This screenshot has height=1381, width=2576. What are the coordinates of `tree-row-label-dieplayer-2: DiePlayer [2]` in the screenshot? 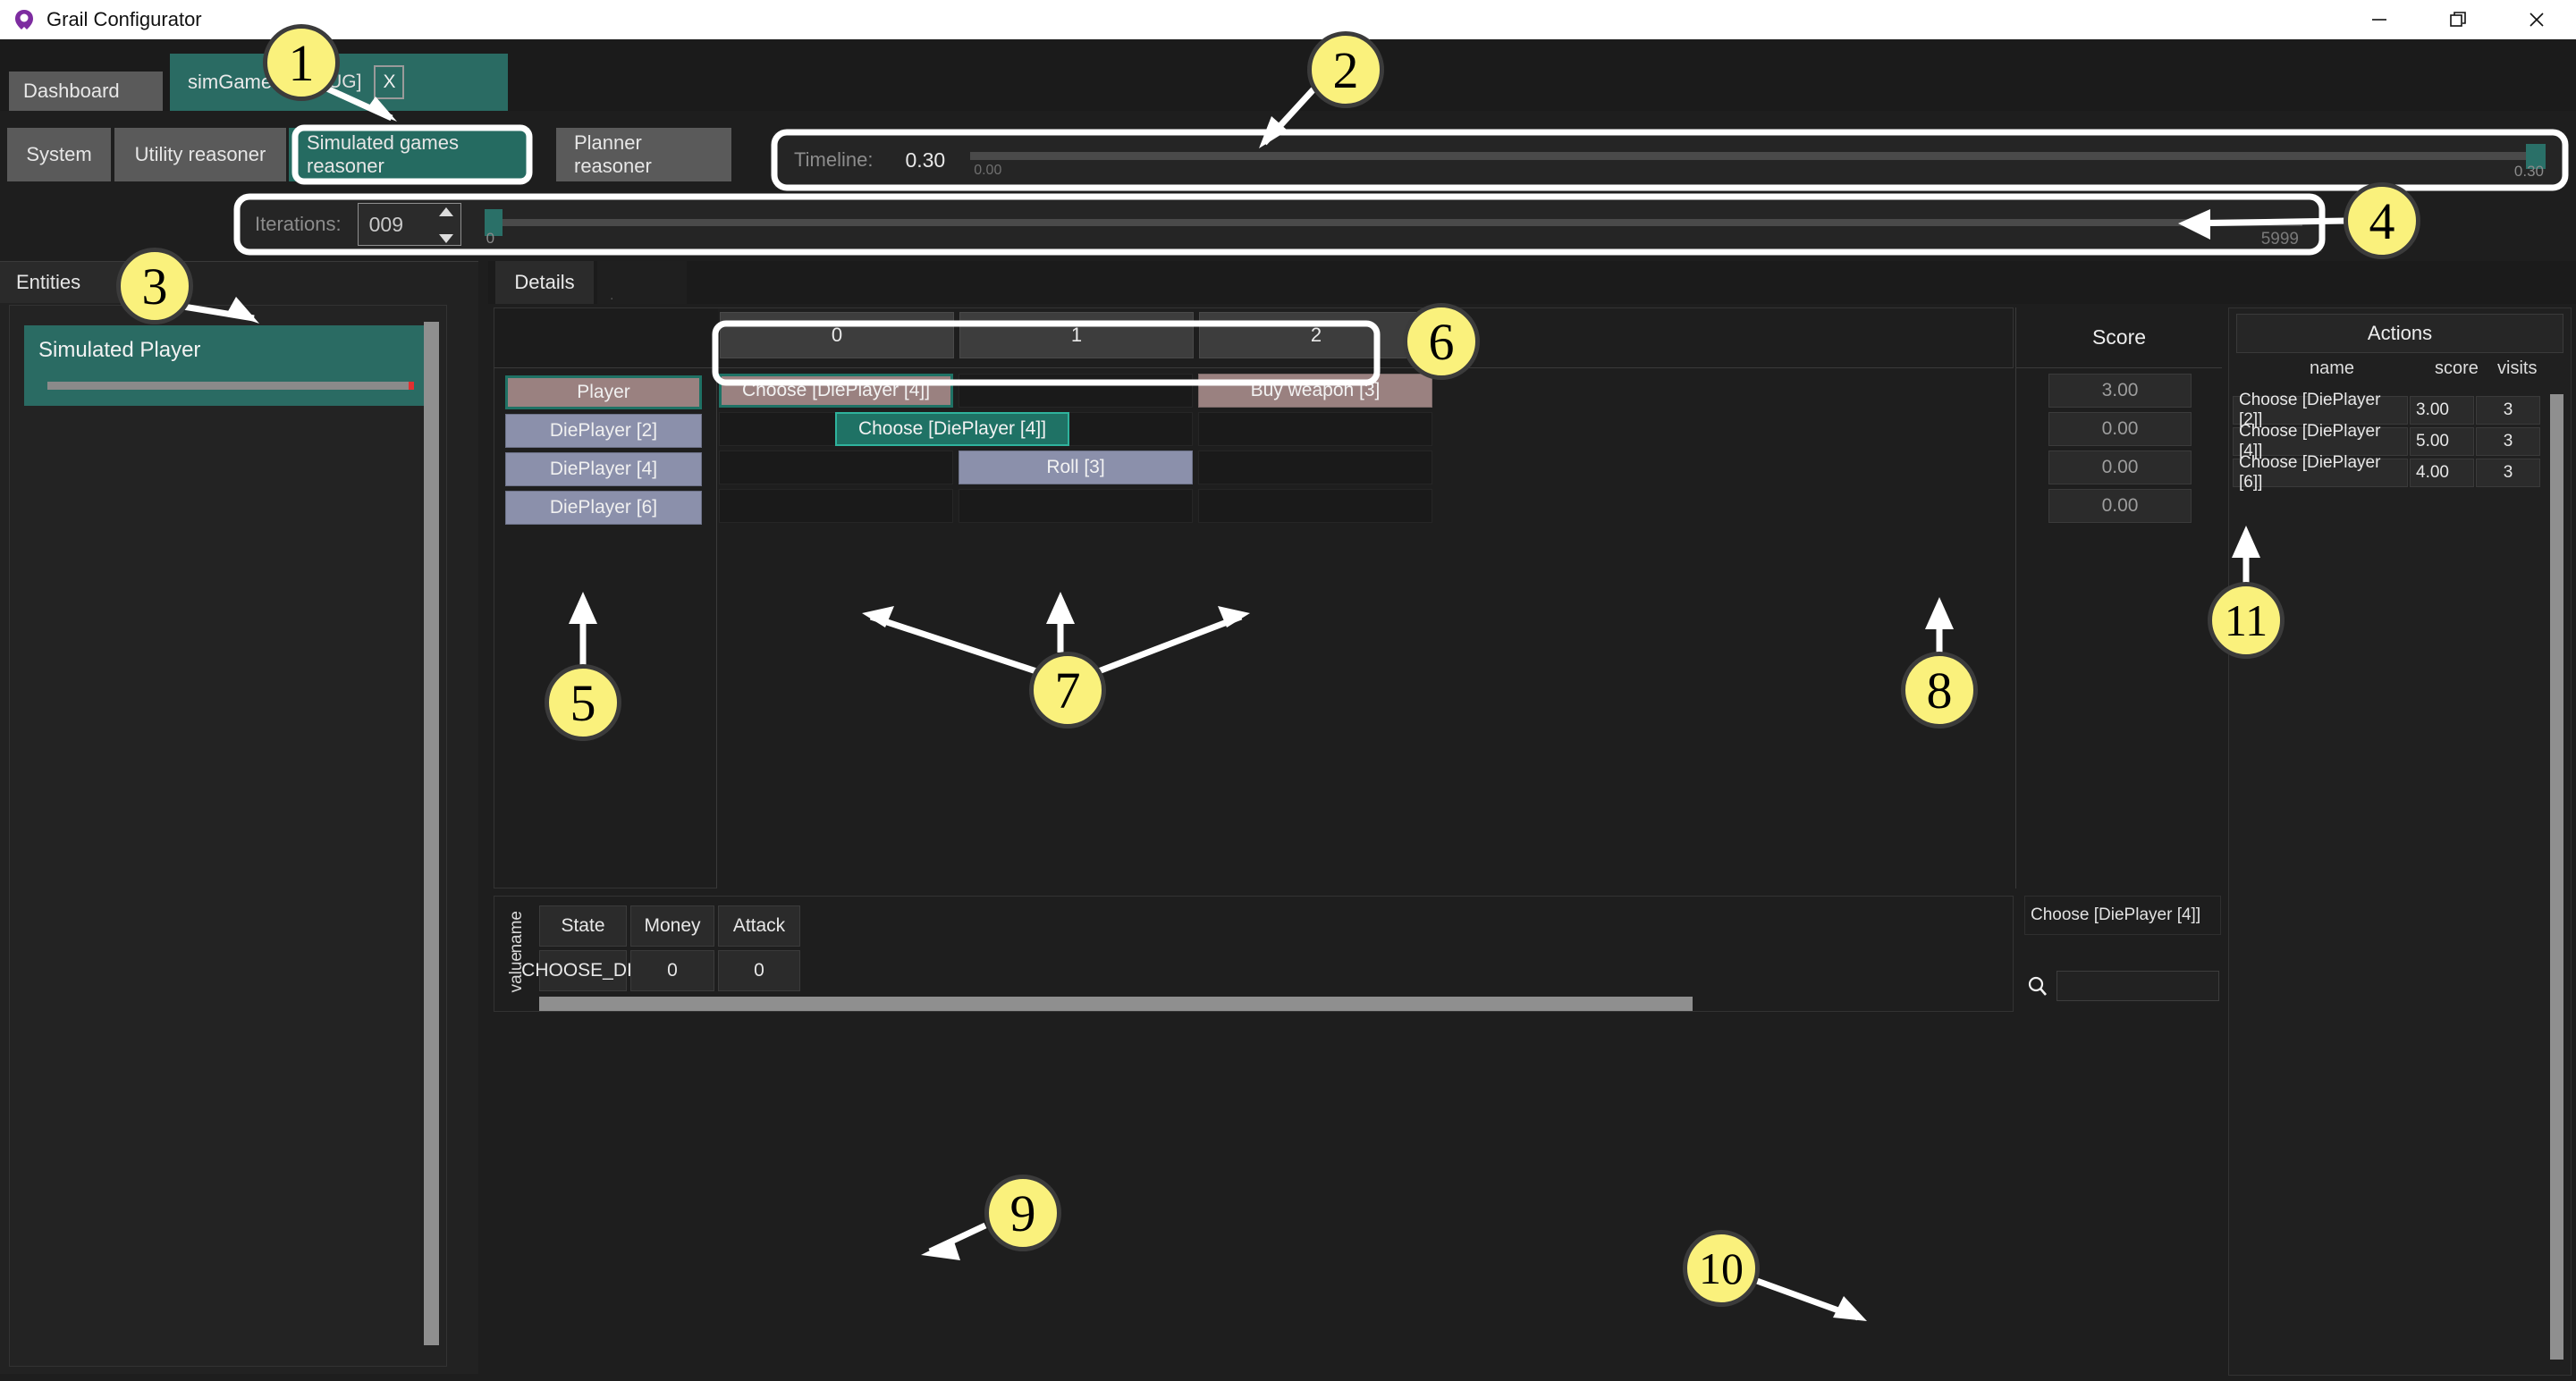 It's located at (603, 431).